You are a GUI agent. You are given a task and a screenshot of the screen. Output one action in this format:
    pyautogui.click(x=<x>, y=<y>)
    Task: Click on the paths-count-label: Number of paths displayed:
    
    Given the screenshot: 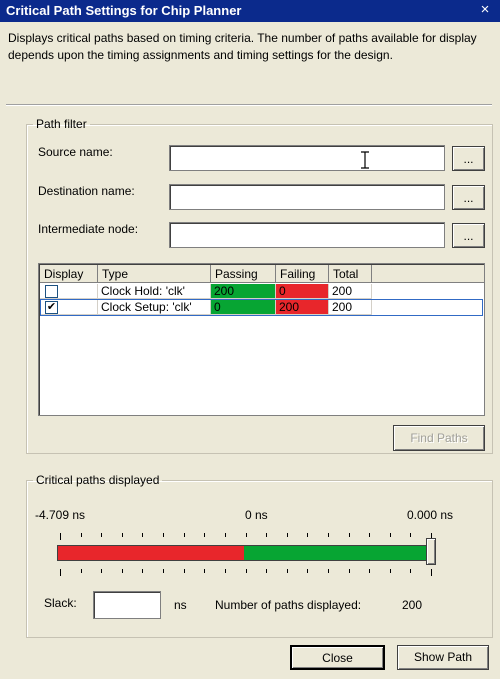 What is the action you would take?
    pyautogui.click(x=288, y=605)
    